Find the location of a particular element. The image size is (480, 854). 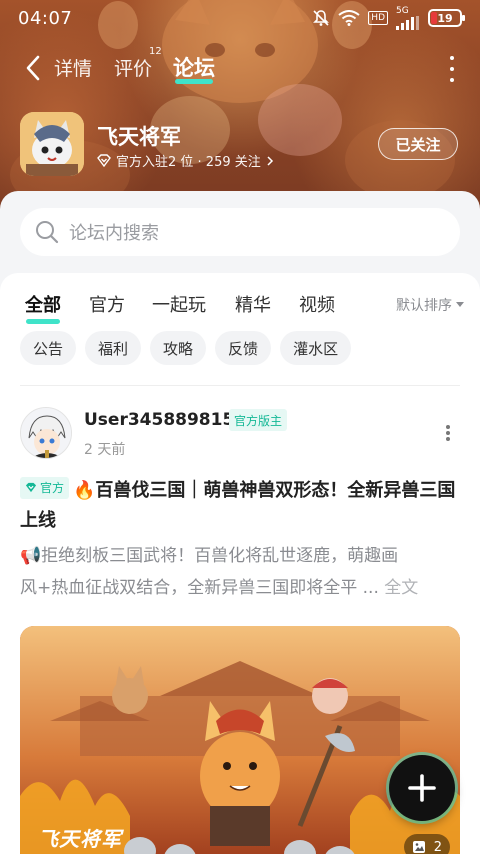

tab-forum: 论坛 is located at coordinates (194, 67).